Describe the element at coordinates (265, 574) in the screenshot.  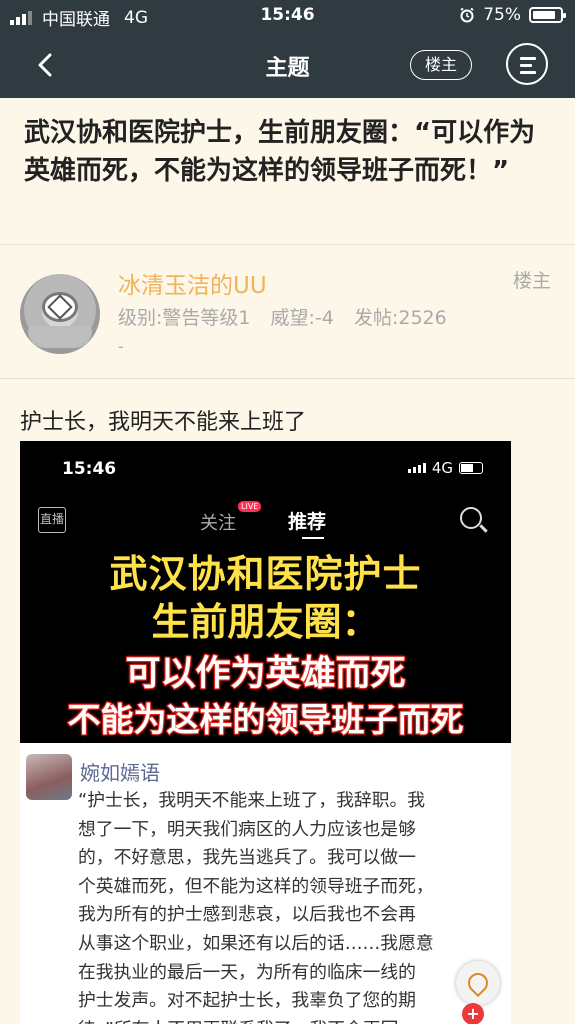
I see `image-headline-1: 武汉协和医院护士` at that location.